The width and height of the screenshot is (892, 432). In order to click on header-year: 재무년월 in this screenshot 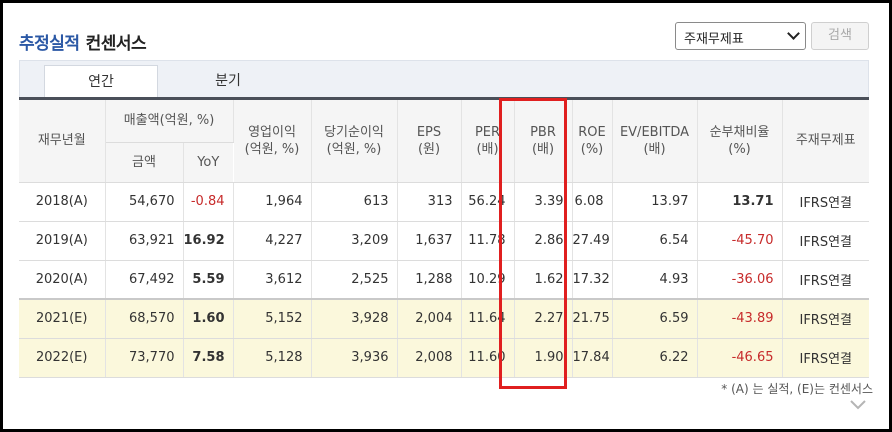, I will do `click(62, 141)`.